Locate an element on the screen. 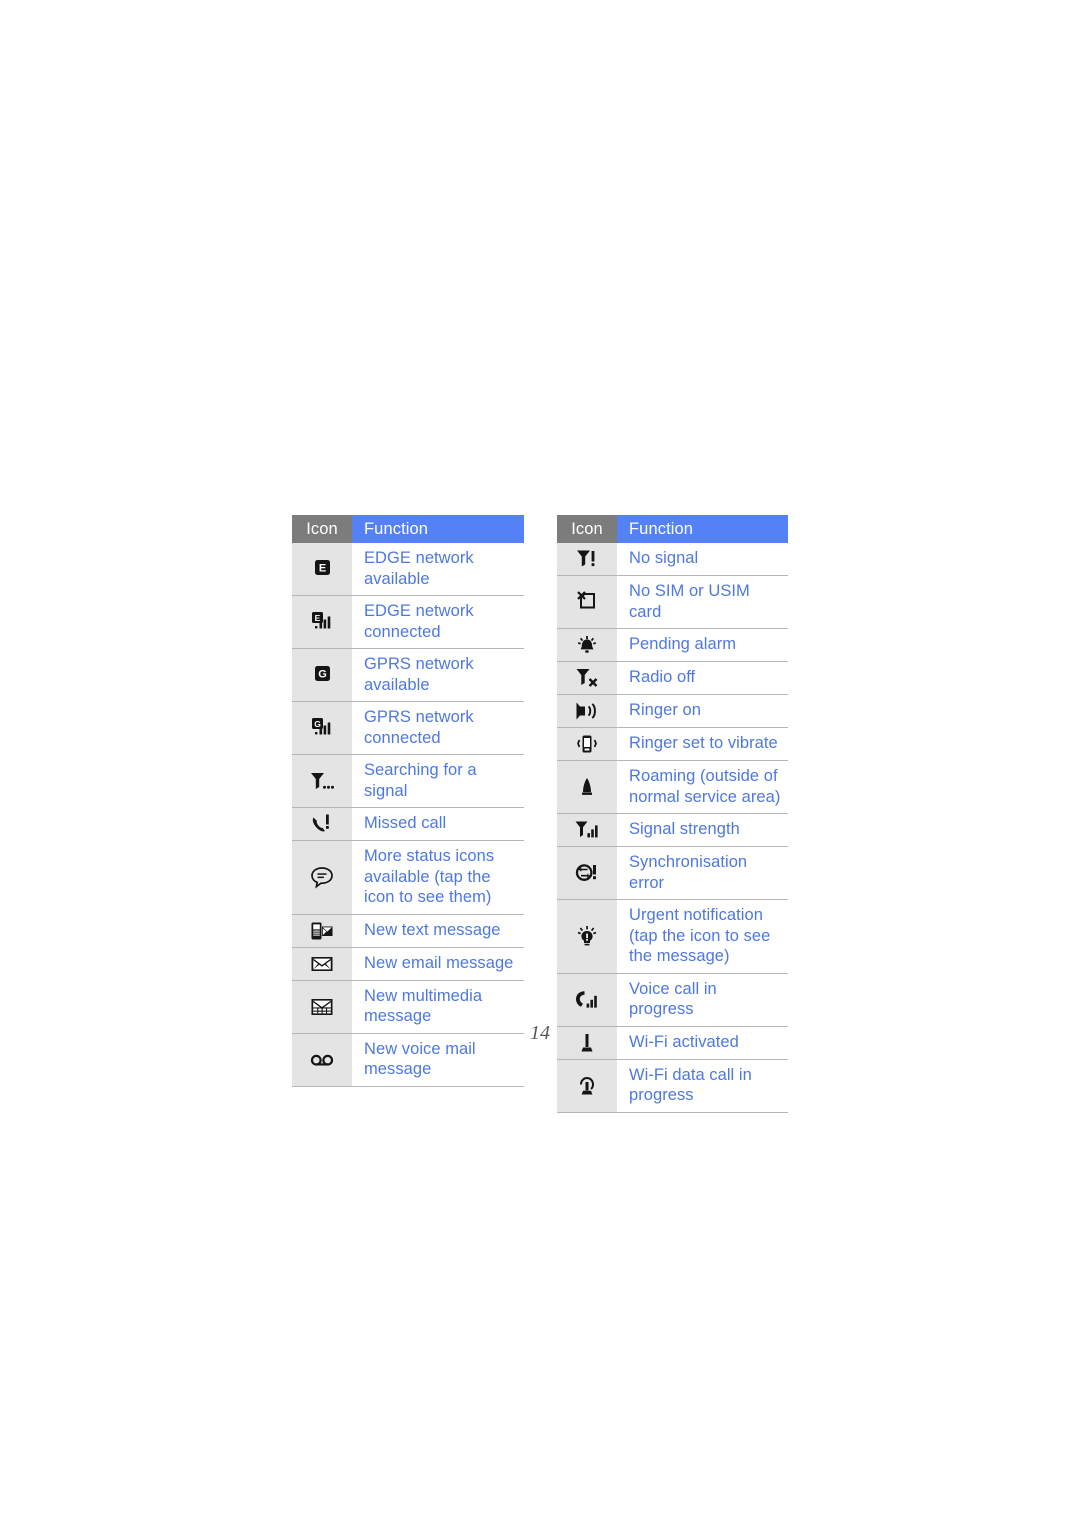 The height and width of the screenshot is (1527, 1080). table-row: Signal strength is located at coordinates (672, 830).